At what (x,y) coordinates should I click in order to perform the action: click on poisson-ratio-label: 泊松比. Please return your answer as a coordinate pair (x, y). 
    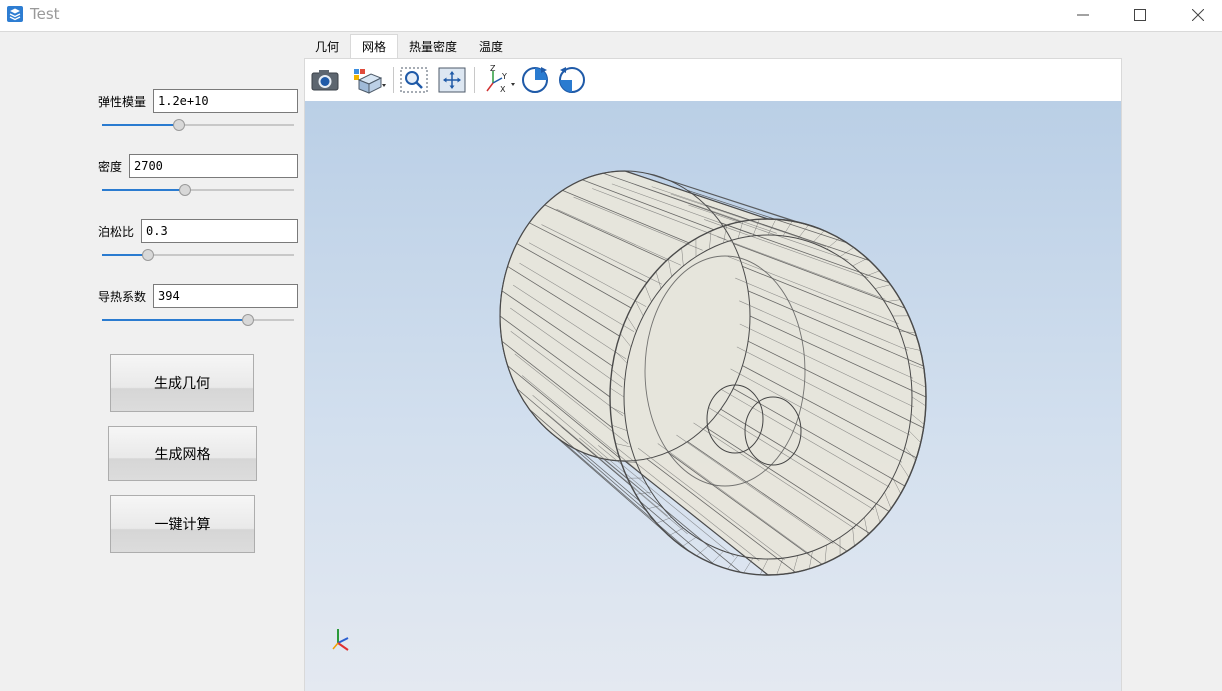
    Looking at the image, I should click on (116, 232).